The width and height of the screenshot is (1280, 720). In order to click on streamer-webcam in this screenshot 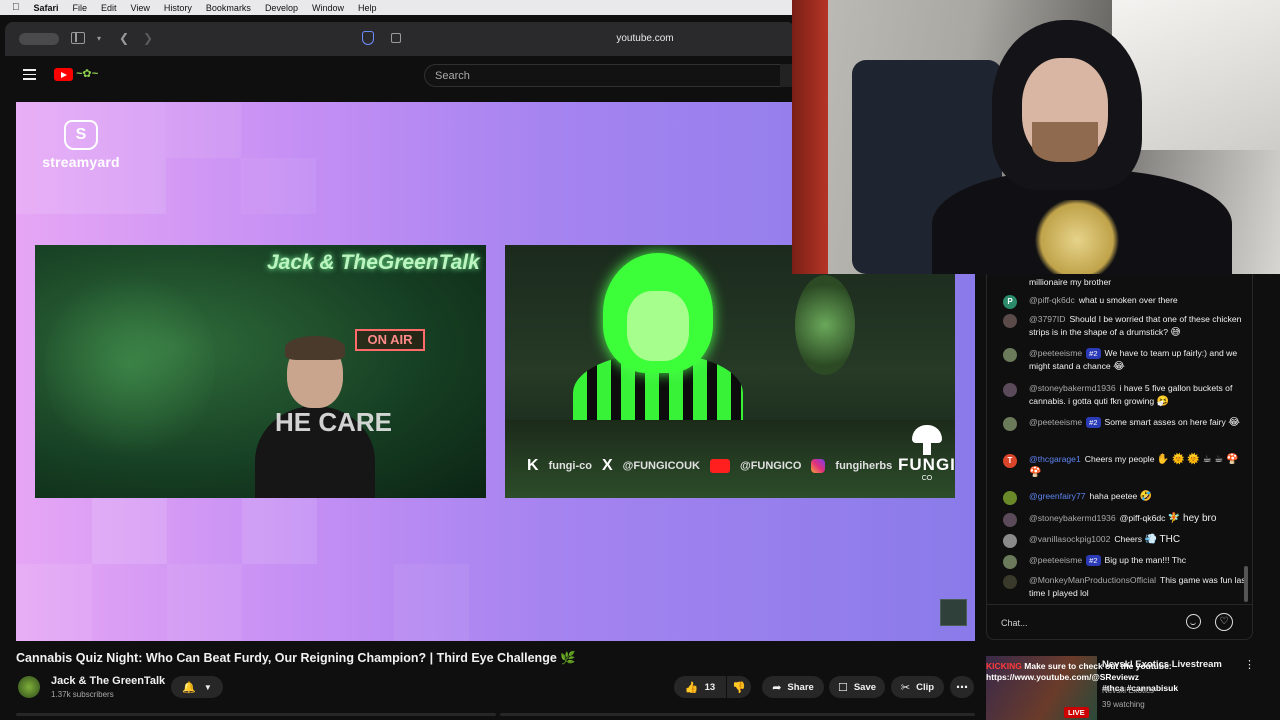, I will do `click(1036, 137)`.